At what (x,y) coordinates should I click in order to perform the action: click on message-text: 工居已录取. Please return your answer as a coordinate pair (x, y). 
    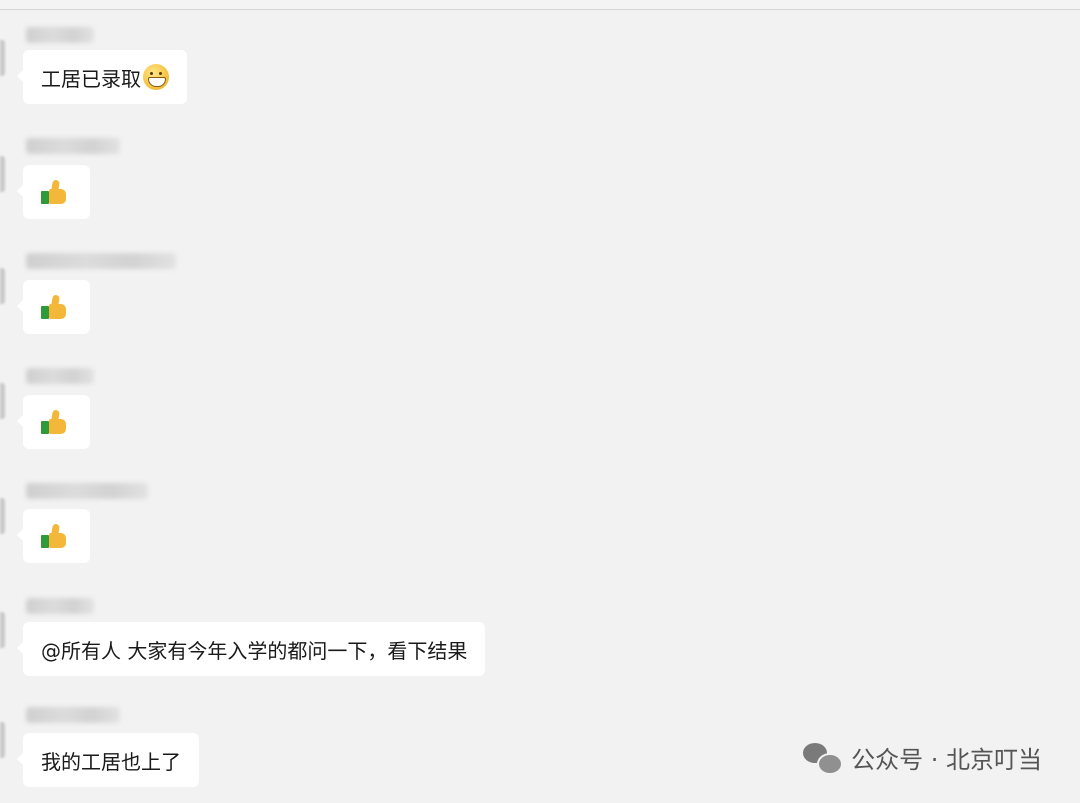
    Looking at the image, I should click on (91, 78).